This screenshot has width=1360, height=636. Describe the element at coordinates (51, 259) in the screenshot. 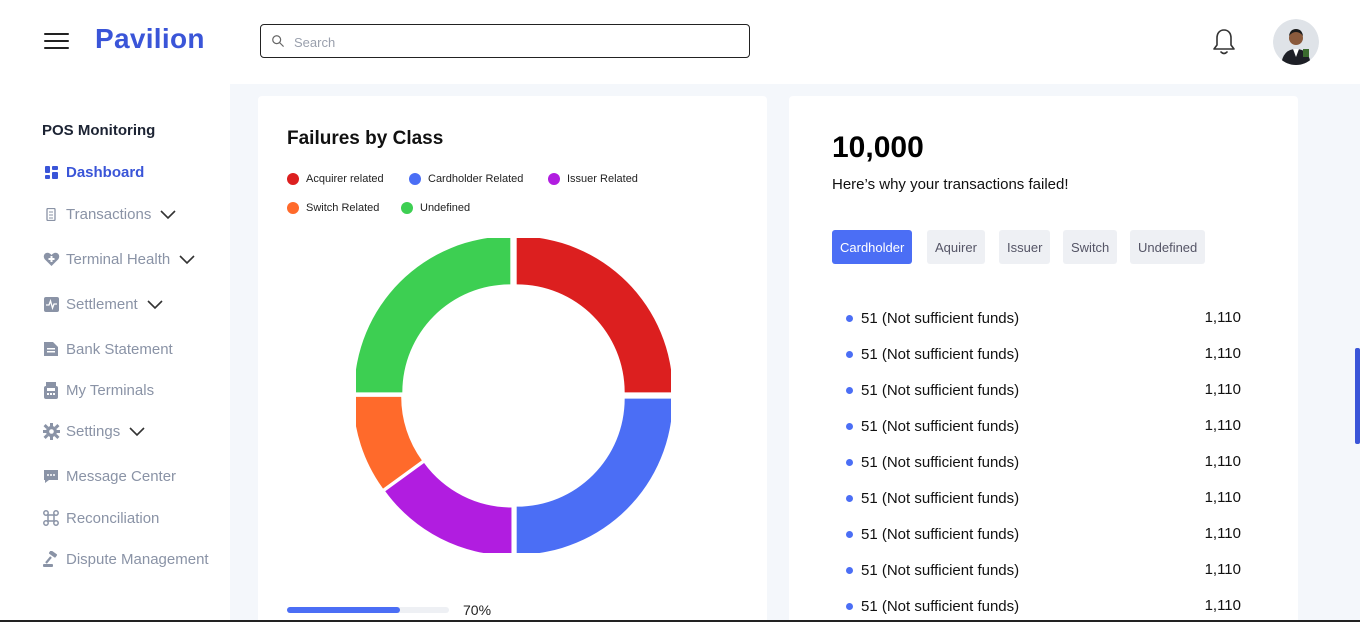

I see `heart-plus-icon` at that location.